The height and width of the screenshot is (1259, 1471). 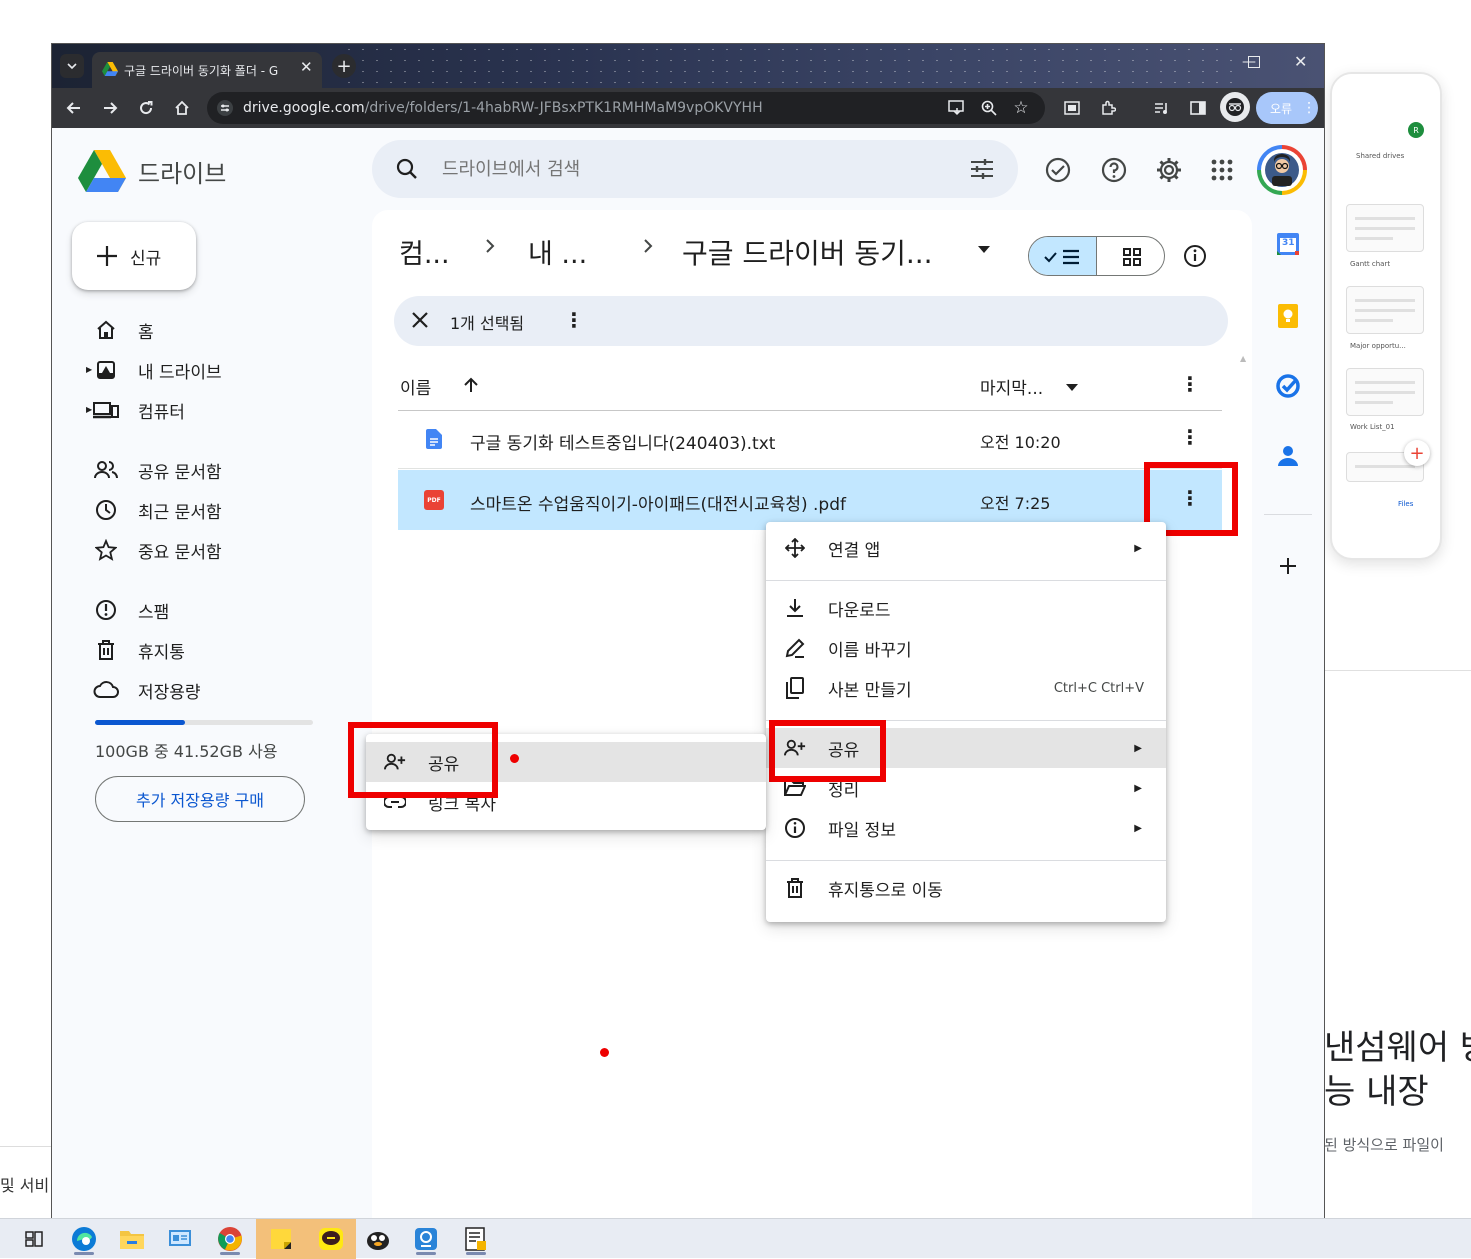 What do you see at coordinates (157, 550) in the screenshot?
I see `sidebar-item-starred: 중요 문서함` at bounding box center [157, 550].